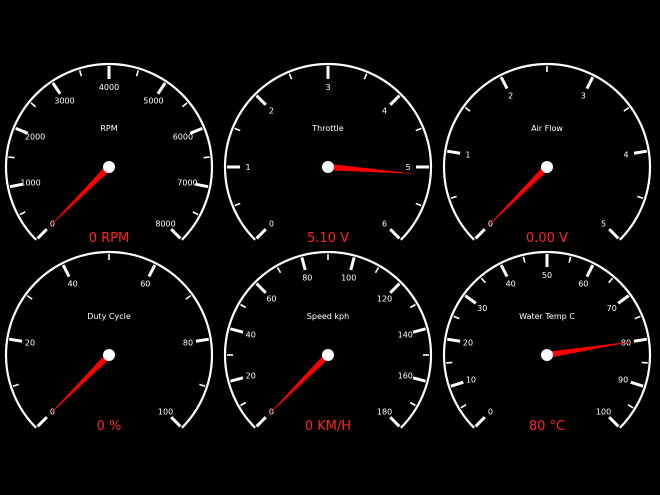  I want to click on gauge-title: Duty Cycle, so click(109, 316).